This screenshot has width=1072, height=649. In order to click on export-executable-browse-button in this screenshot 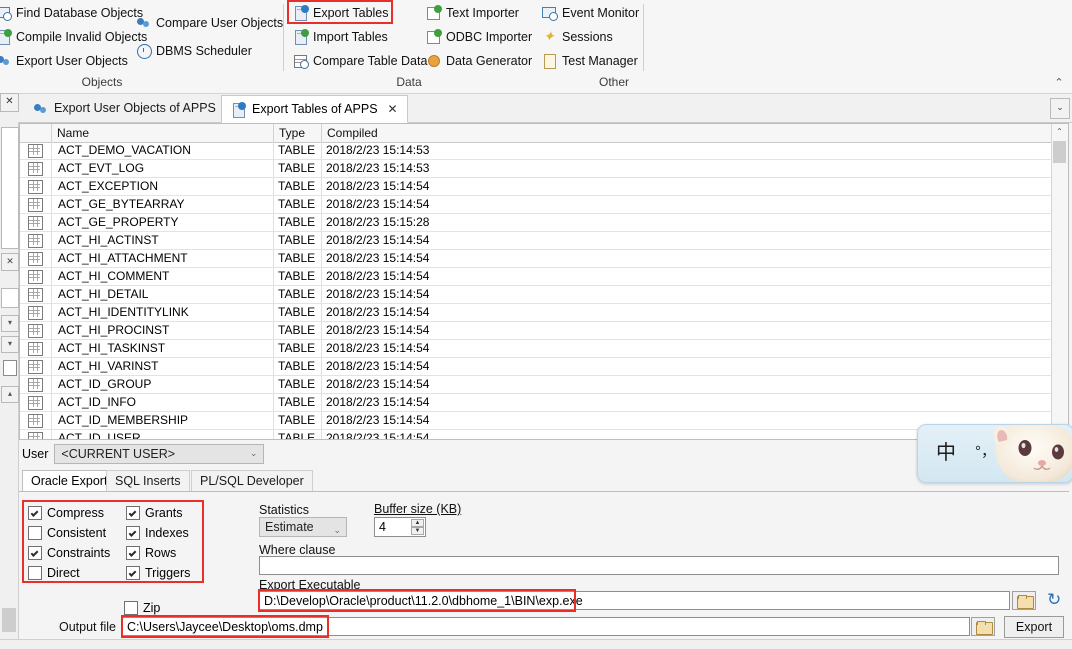, I will do `click(1024, 600)`.